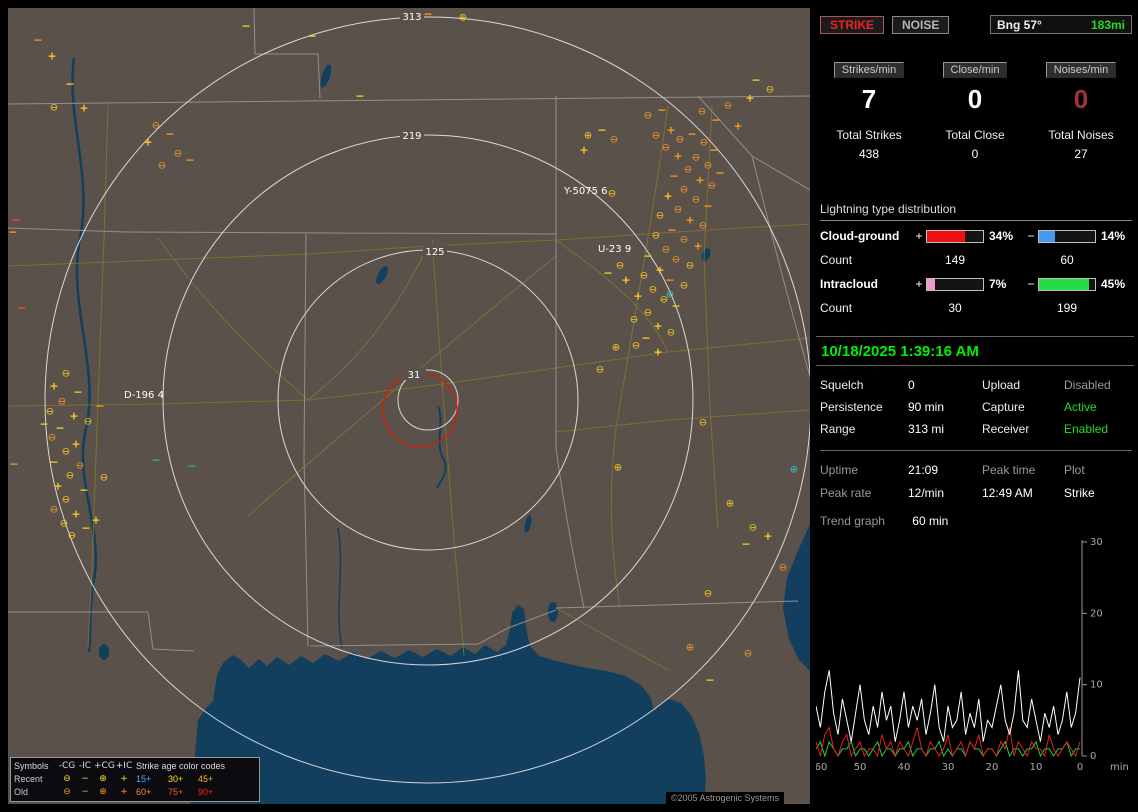  What do you see at coordinates (972, 655) in the screenshot?
I see `trend-graph: 0 10 20 30 60 50 40 30 20 10 0 min` at bounding box center [972, 655].